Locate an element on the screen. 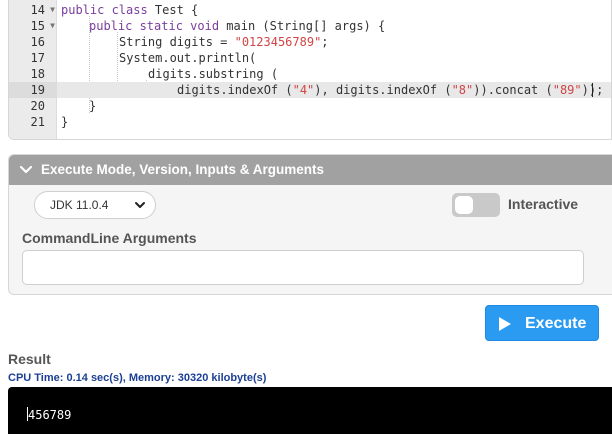  line-number-gutter: 14 ▼ 15 ▼ 16 17 18 19 20 21 is located at coordinates (33, 69).